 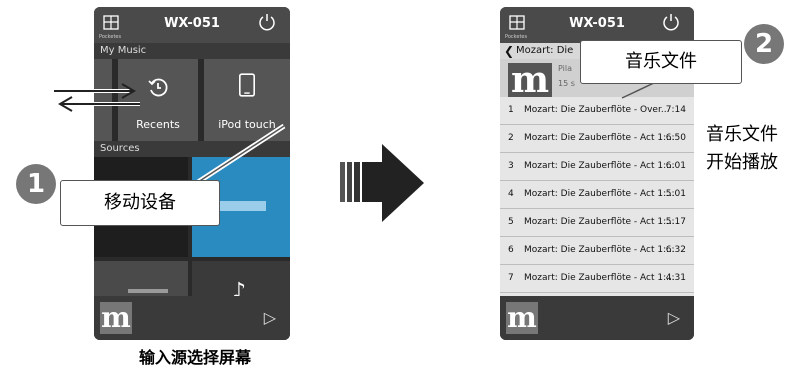 What do you see at coordinates (242, 206) in the screenshot?
I see `blurred-logo` at bounding box center [242, 206].